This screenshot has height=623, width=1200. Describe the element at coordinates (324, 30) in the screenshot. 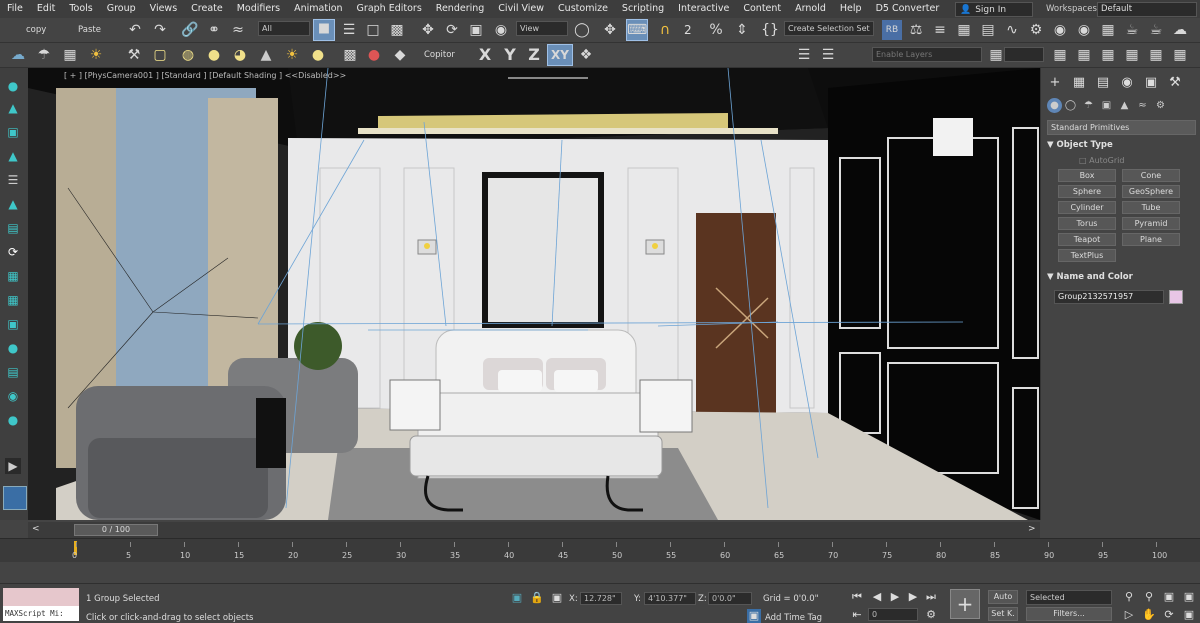

I see `select-object-icon: ⯀` at that location.